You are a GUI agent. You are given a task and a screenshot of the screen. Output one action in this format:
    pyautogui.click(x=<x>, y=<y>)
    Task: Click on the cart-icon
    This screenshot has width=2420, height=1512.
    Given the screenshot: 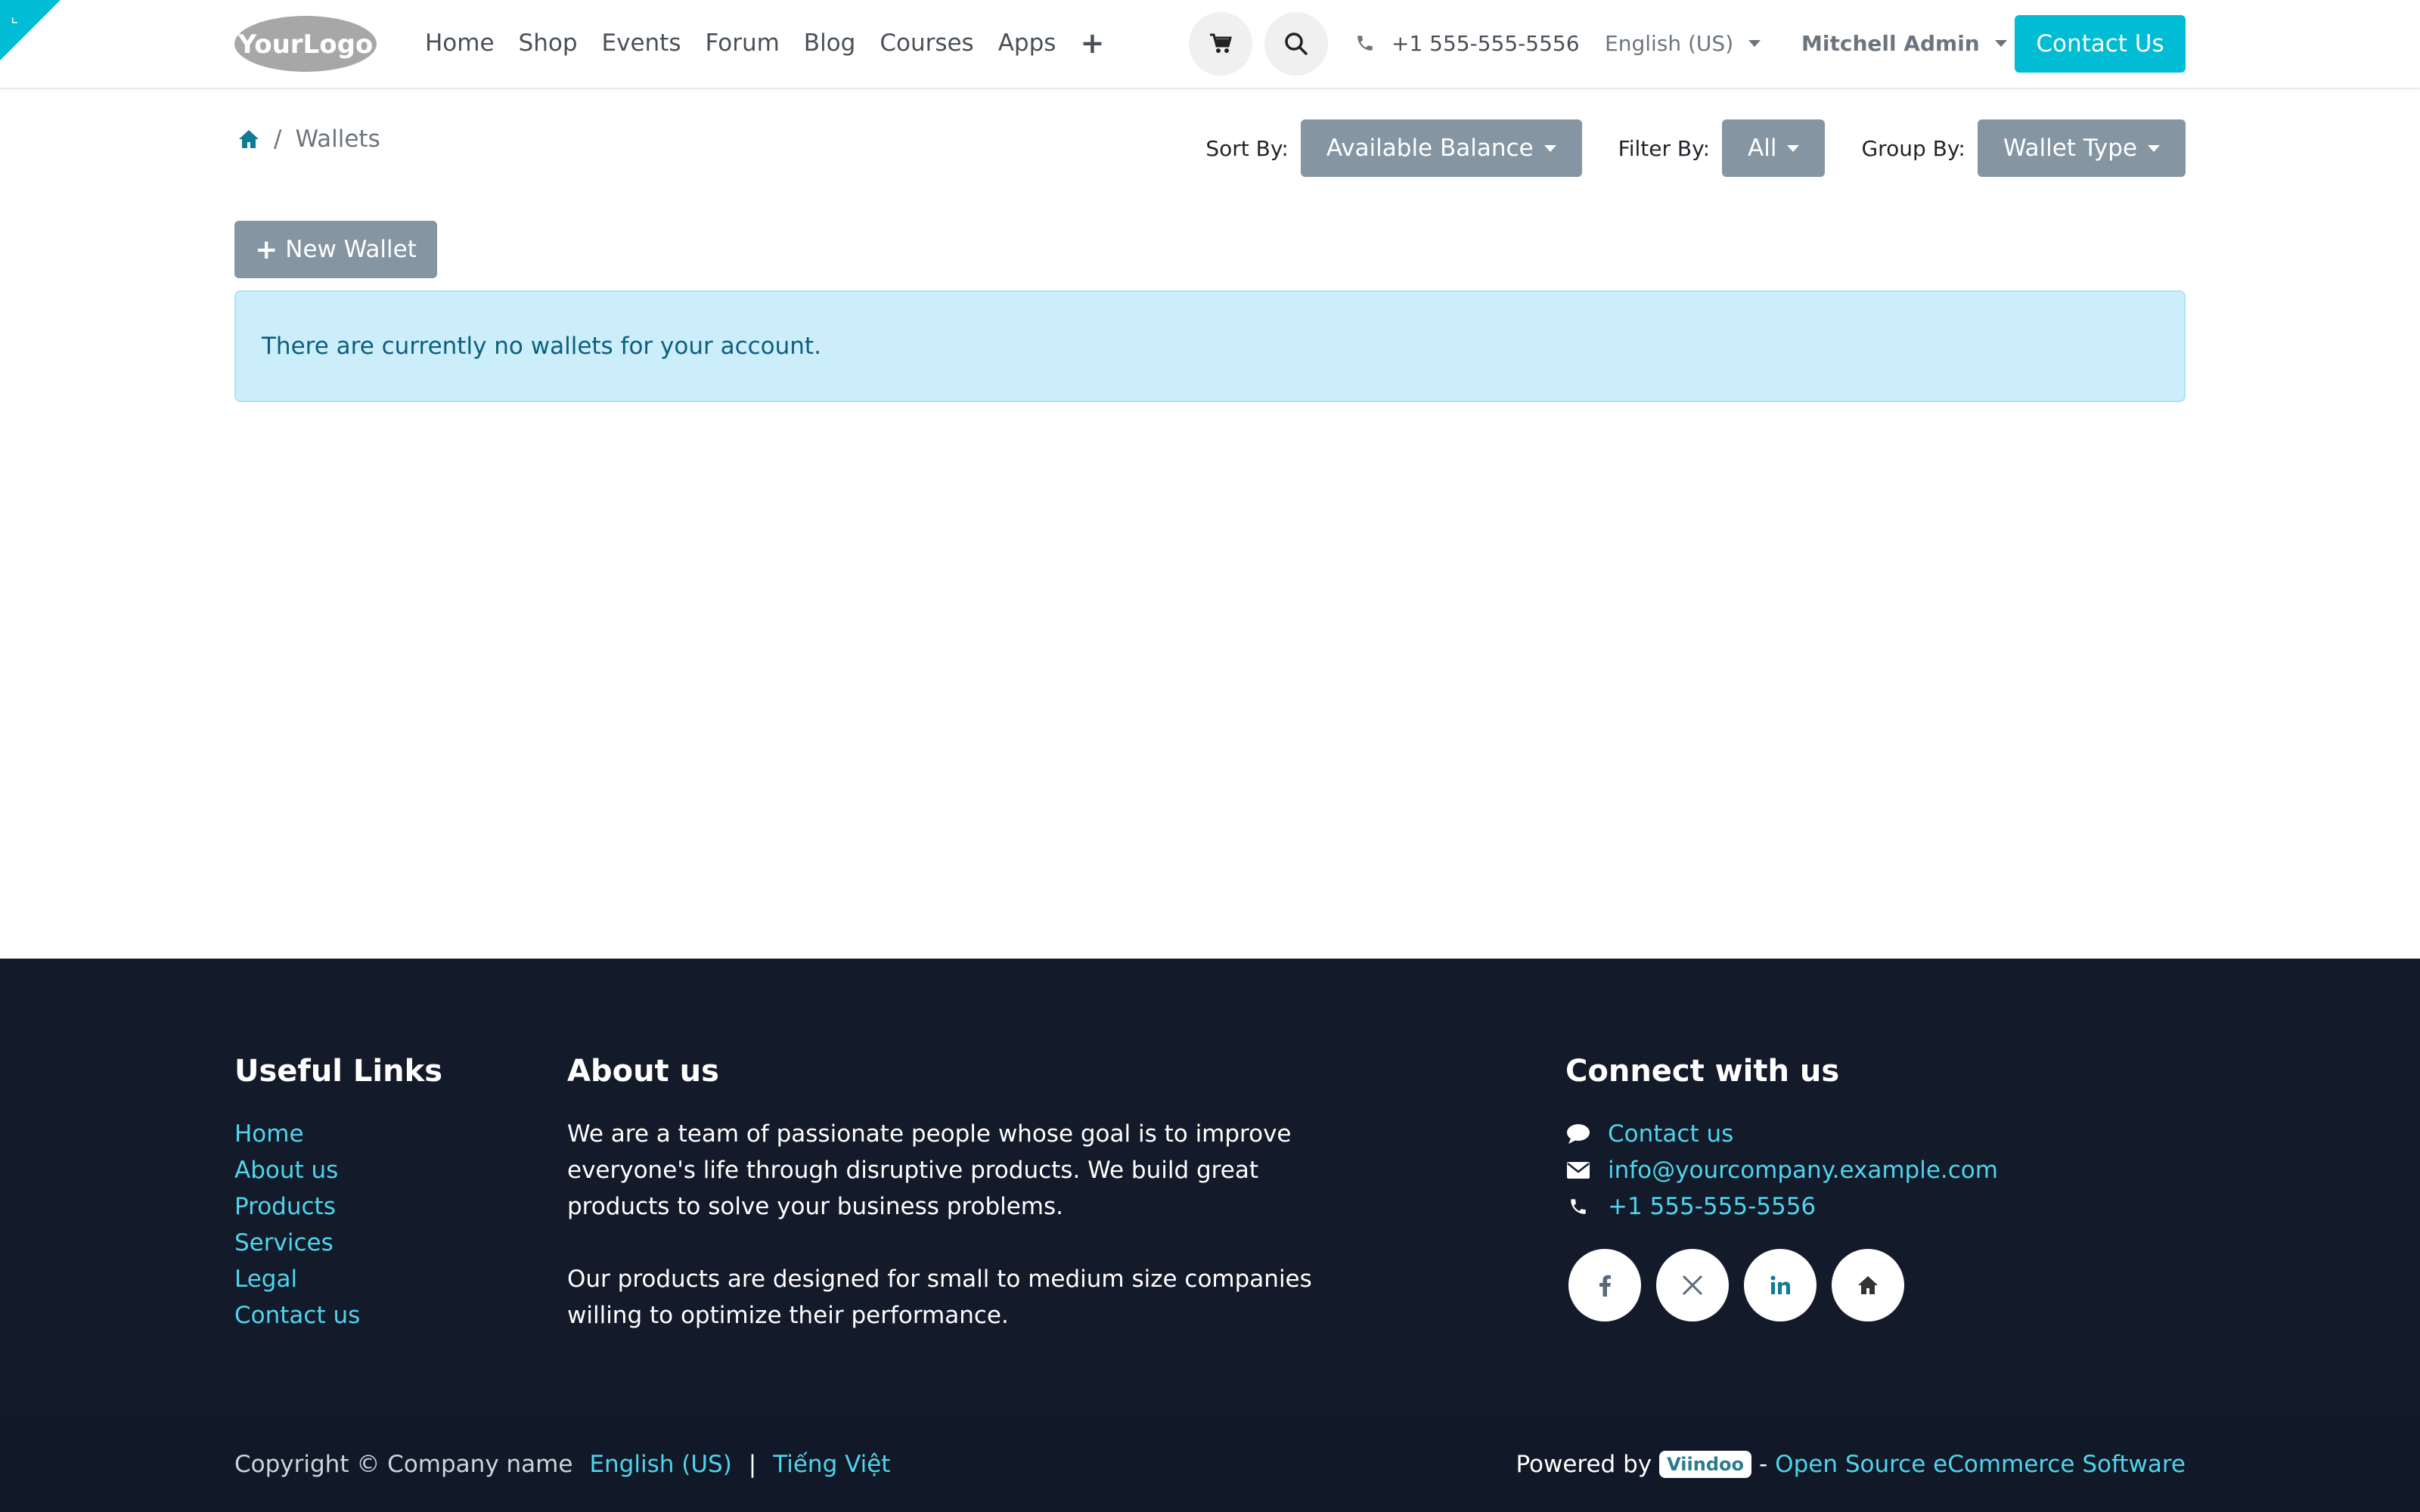 What is the action you would take?
    pyautogui.click(x=1221, y=43)
    